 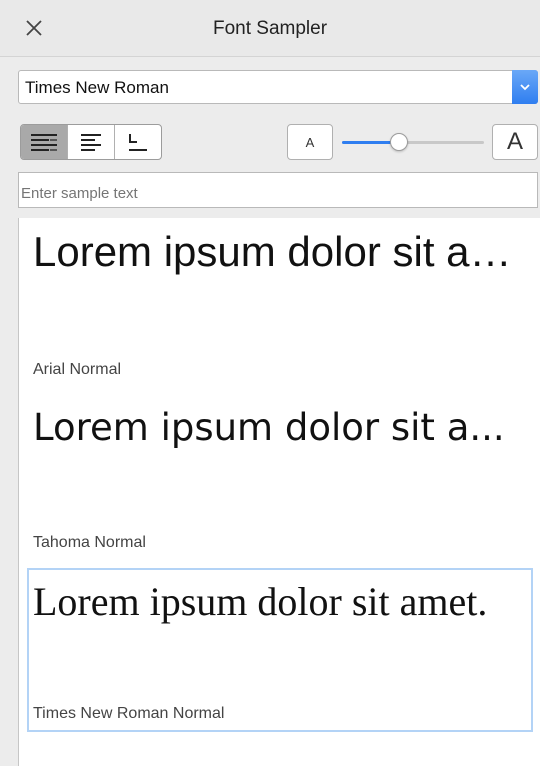 What do you see at coordinates (77, 369) in the screenshot?
I see `preview-font-name: Arial Normal` at bounding box center [77, 369].